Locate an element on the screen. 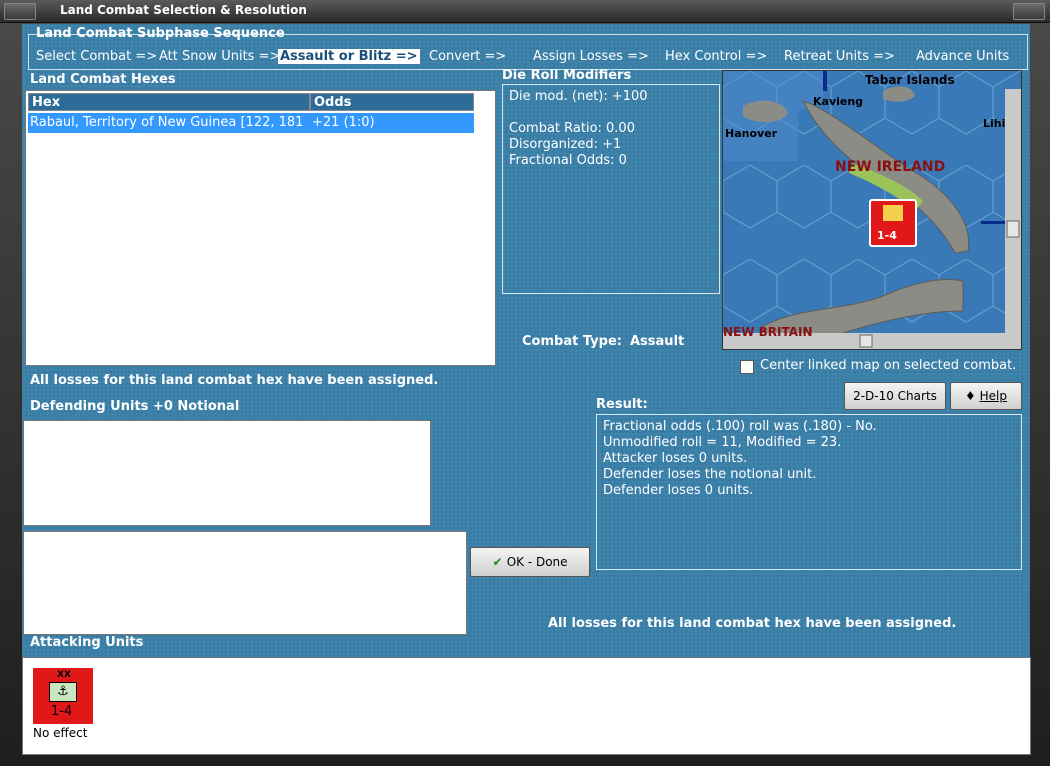  defending-units-box is located at coordinates (227, 473).